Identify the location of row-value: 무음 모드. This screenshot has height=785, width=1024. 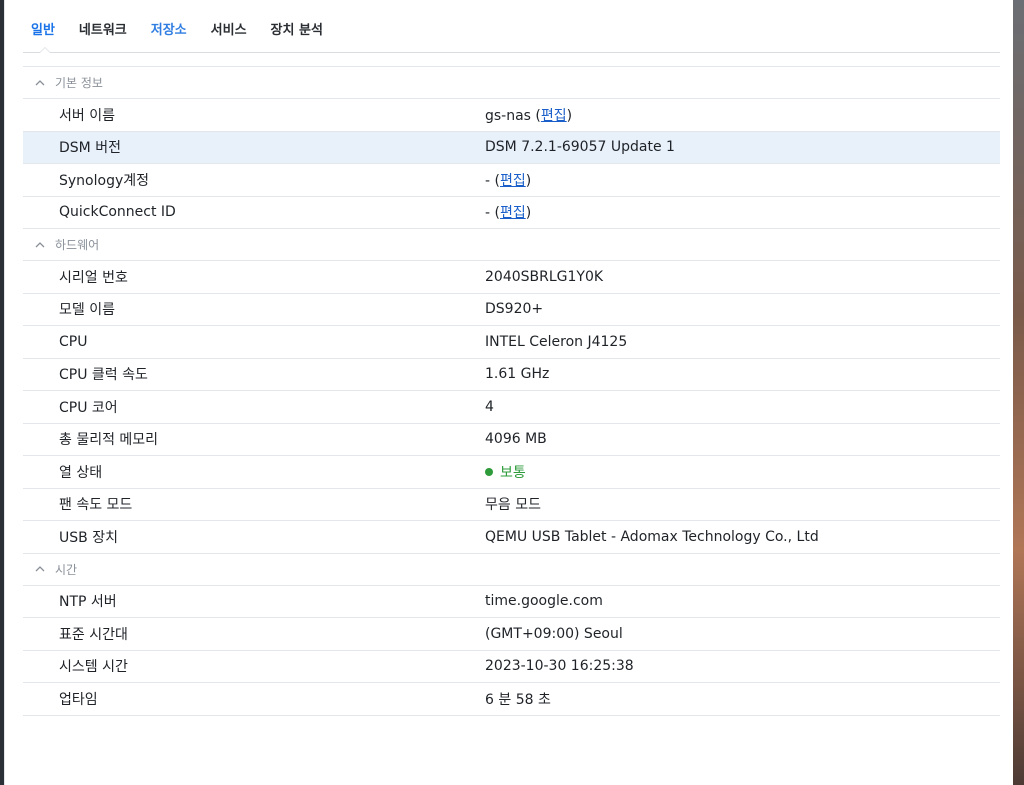
(513, 505).